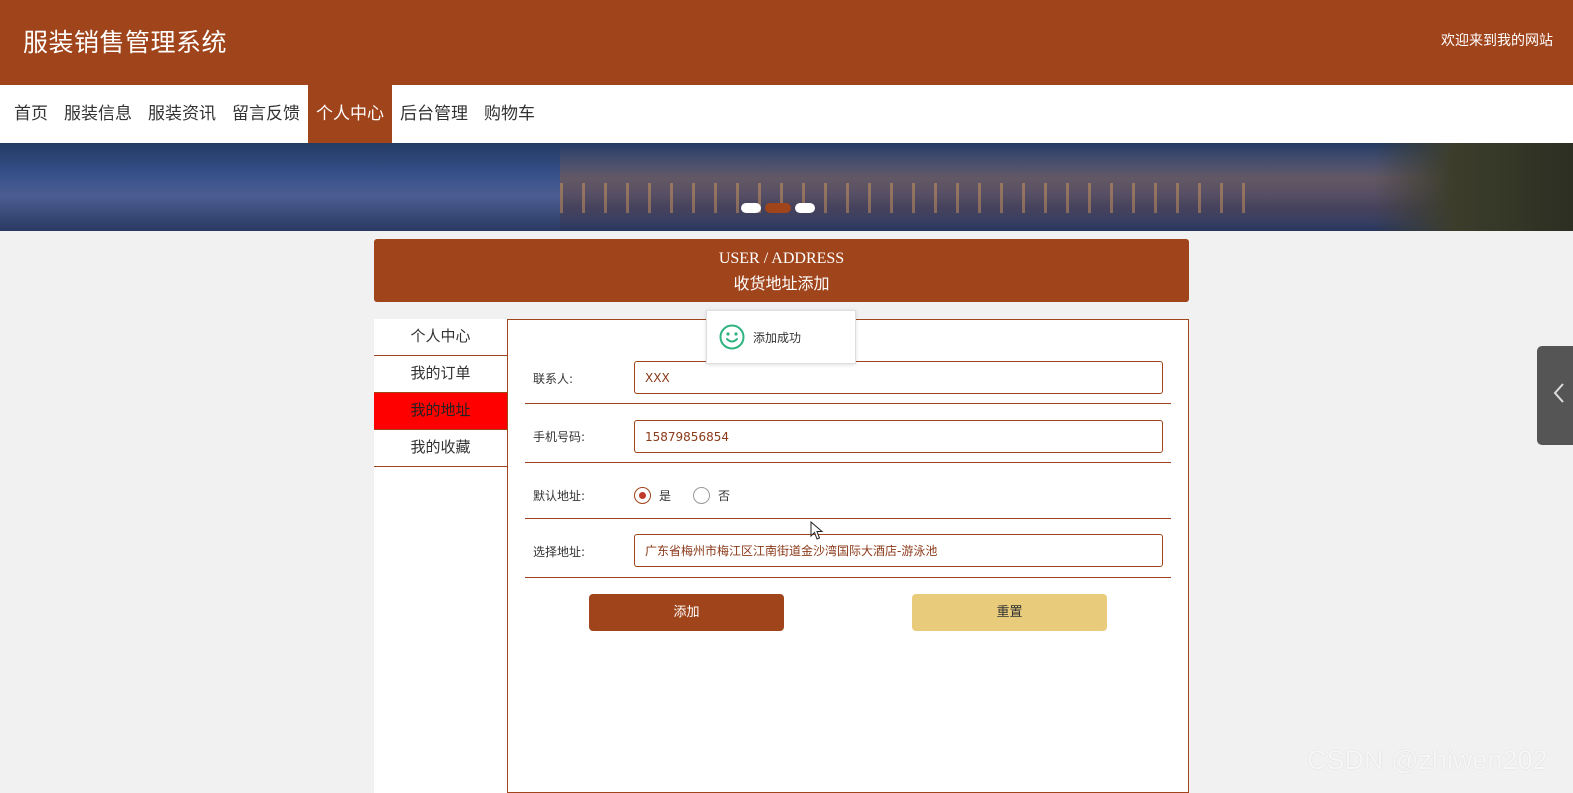 The image size is (1573, 793). What do you see at coordinates (702, 495) in the screenshot?
I see `default-no-radio` at bounding box center [702, 495].